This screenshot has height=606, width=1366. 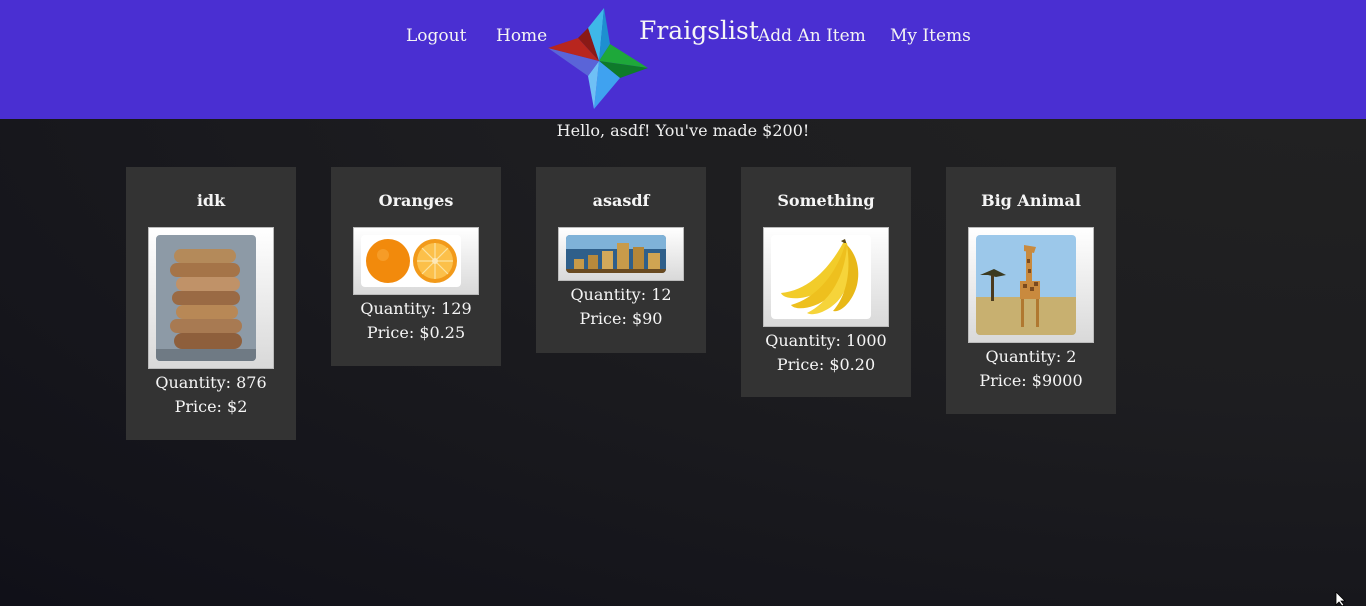 I want to click on mouse-cursor-icon, so click(x=1340, y=599).